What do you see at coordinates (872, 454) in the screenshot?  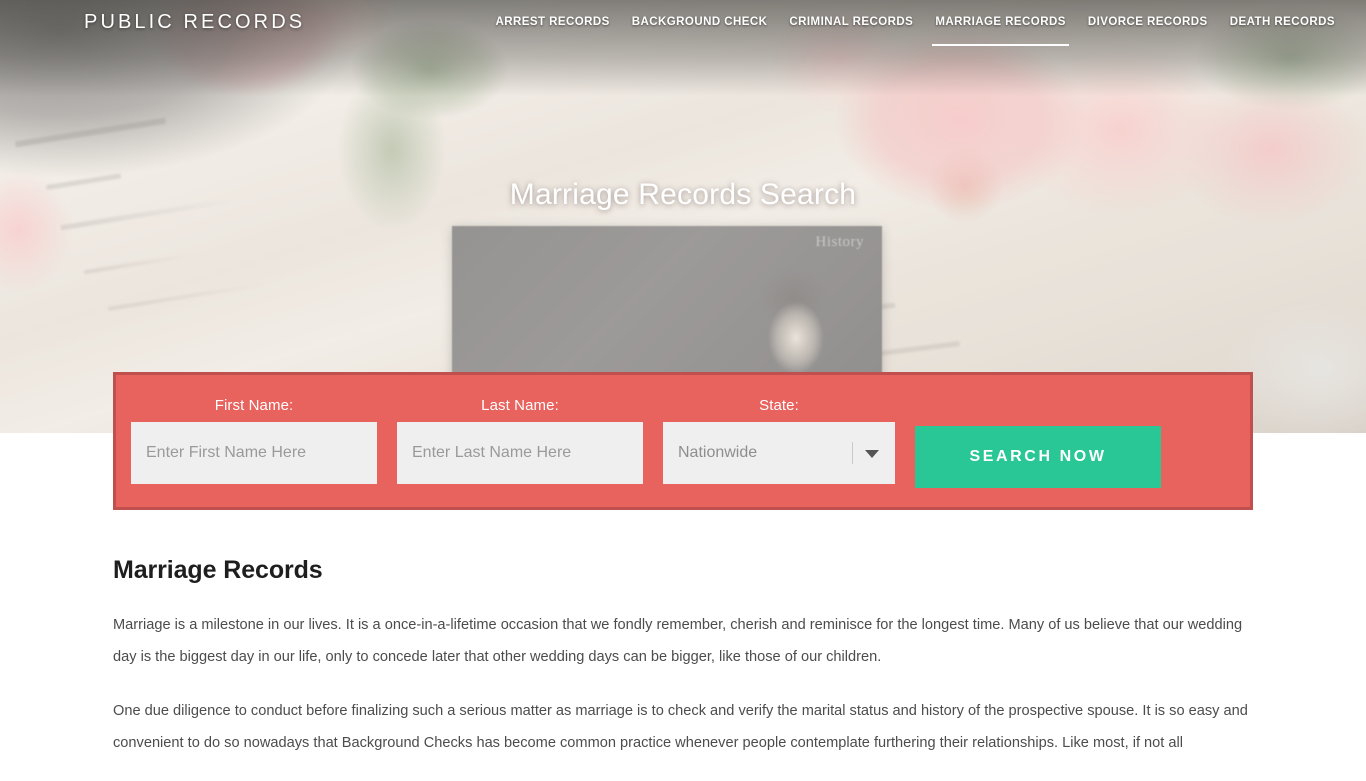 I see `chevron-down-icon` at bounding box center [872, 454].